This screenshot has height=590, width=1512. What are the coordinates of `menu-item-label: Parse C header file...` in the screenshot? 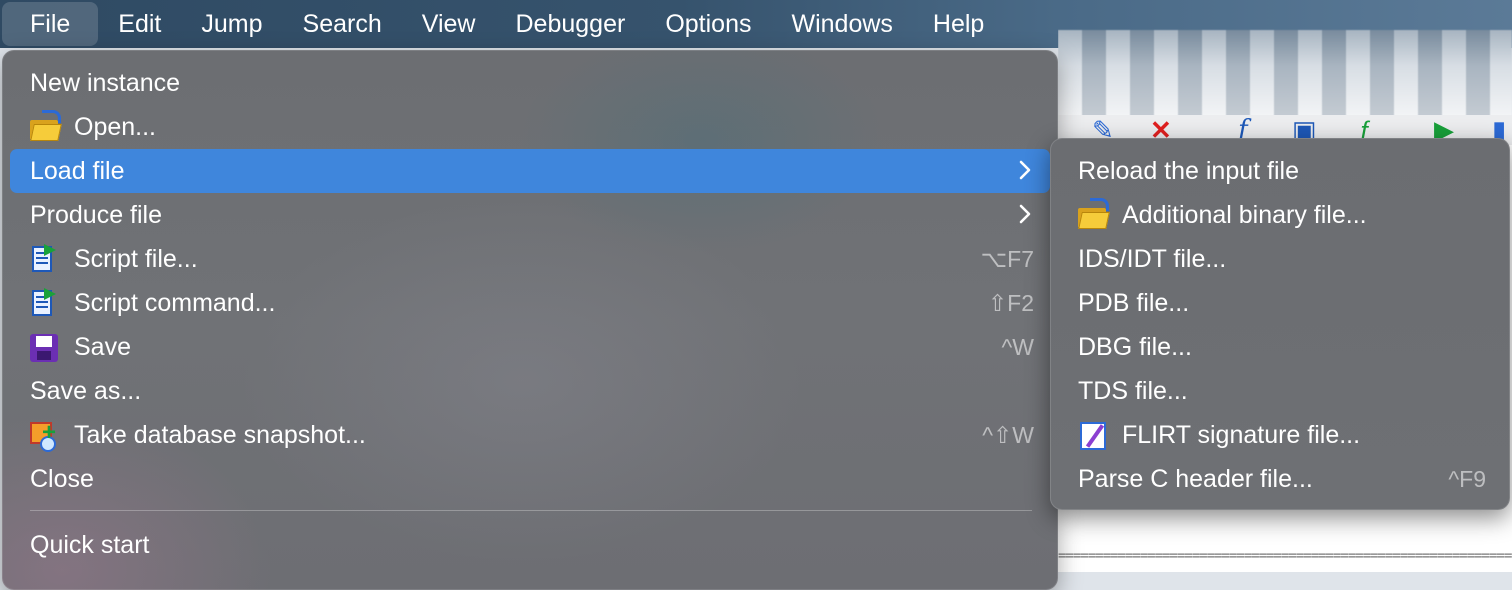 It's located at (1195, 478).